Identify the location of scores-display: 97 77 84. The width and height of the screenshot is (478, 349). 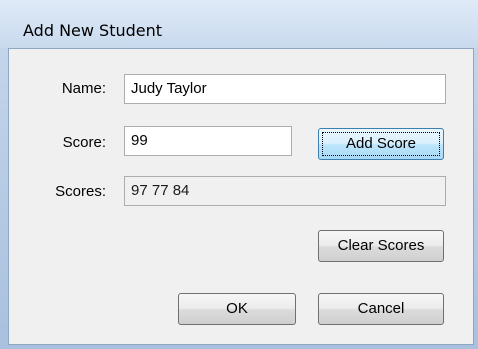
(285, 191).